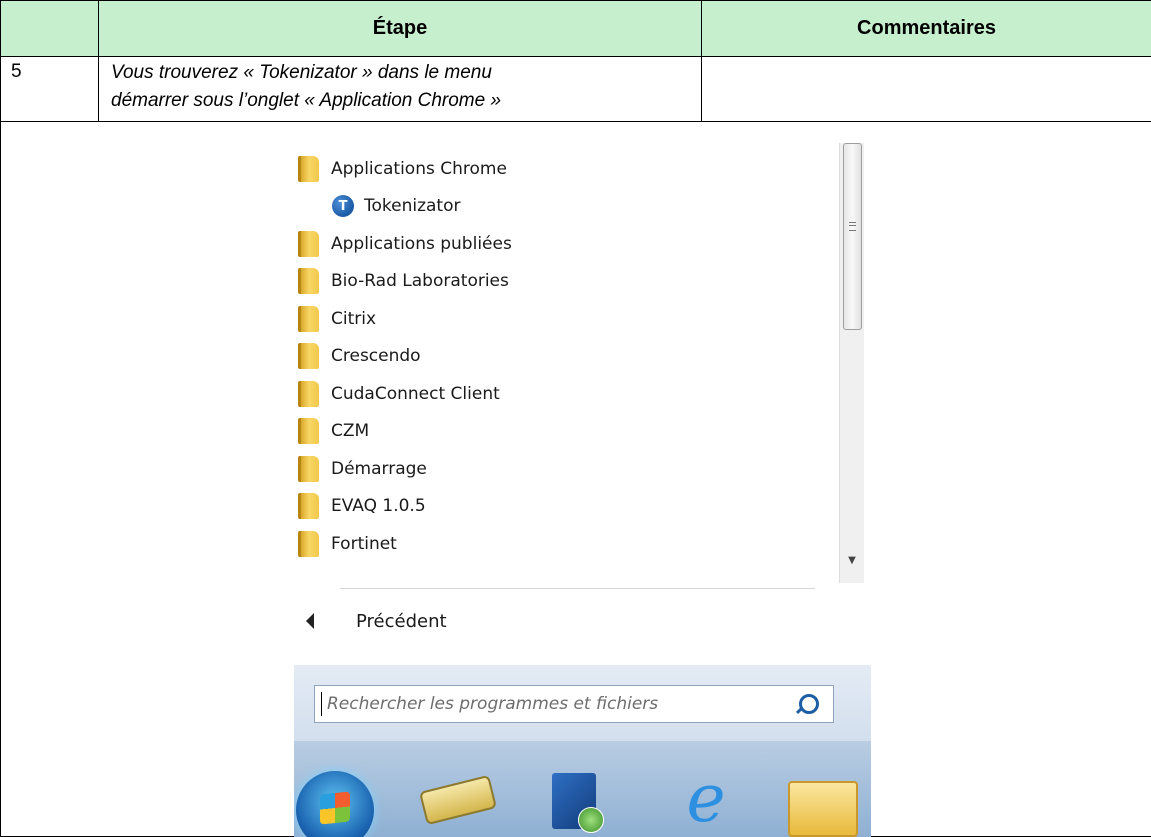 The image size is (1151, 837). What do you see at coordinates (458, 800) in the screenshot?
I see `scanner-icon` at bounding box center [458, 800].